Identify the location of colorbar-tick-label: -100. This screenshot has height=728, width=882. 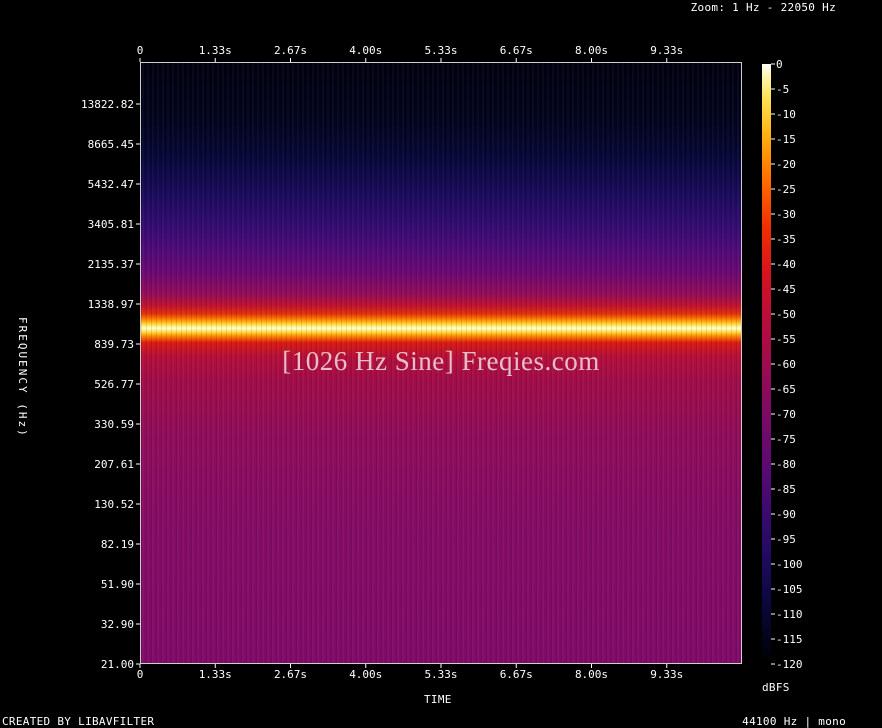
(789, 564).